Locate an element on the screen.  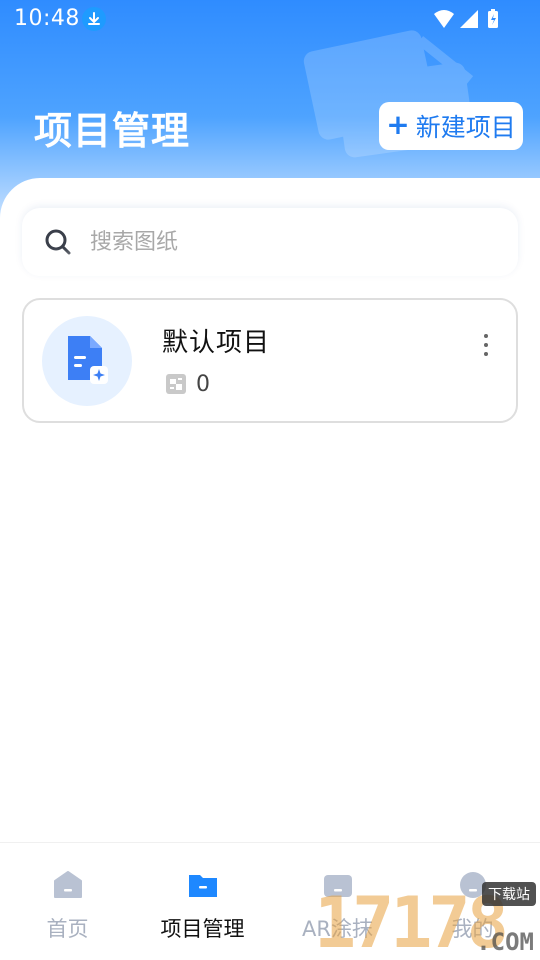
status-icons is located at coordinates (467, 19).